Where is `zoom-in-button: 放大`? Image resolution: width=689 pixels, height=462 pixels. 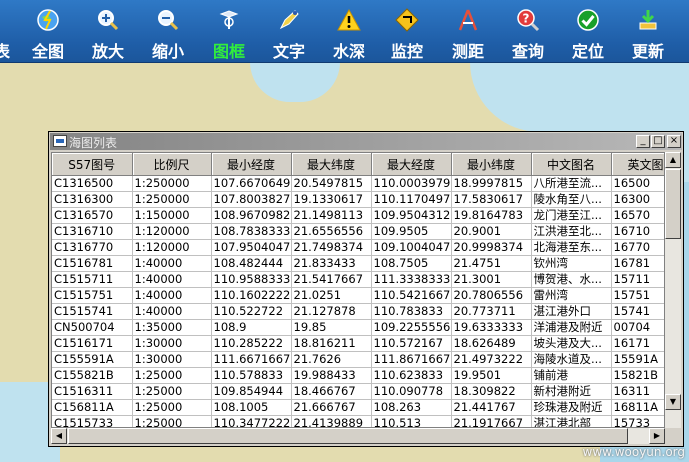
zoom-in-button: 放大 is located at coordinates (108, 31).